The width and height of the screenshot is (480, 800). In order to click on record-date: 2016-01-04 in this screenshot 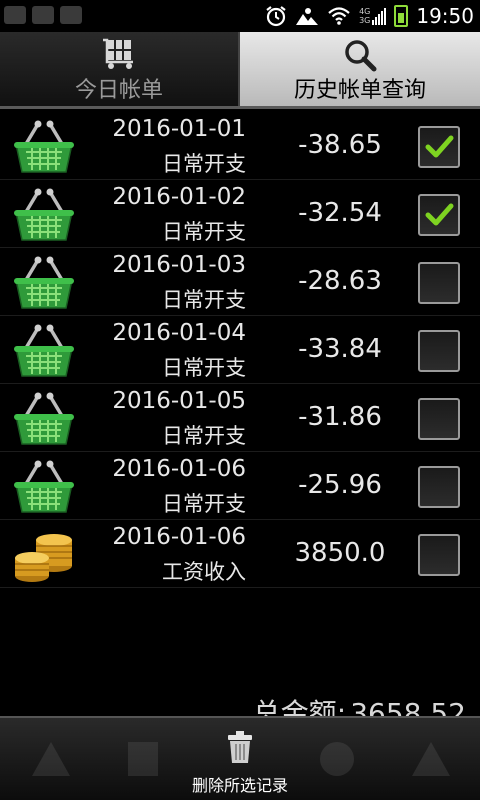, I will do `click(179, 333)`.